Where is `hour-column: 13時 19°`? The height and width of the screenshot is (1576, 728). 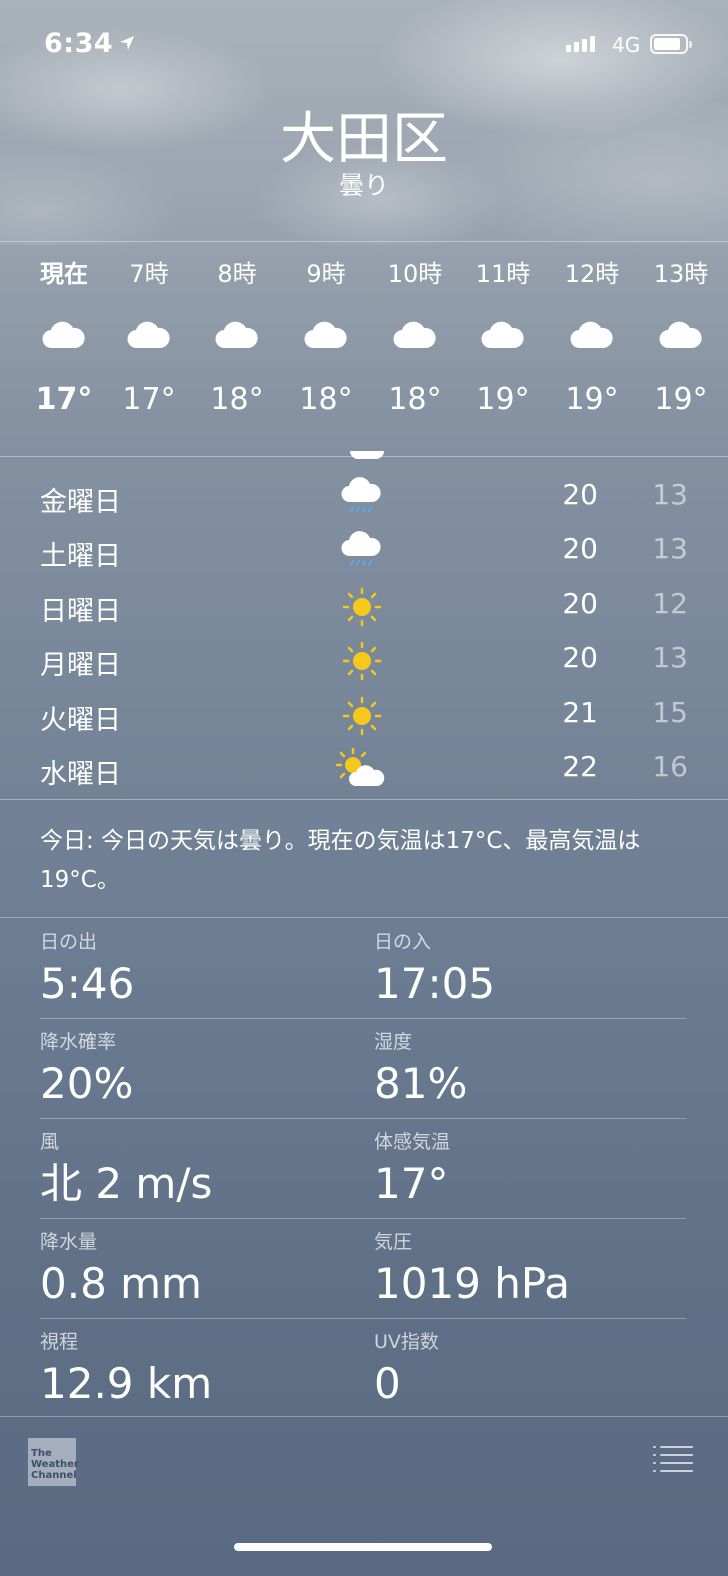
hour-column: 13時 19° is located at coordinates (681, 339).